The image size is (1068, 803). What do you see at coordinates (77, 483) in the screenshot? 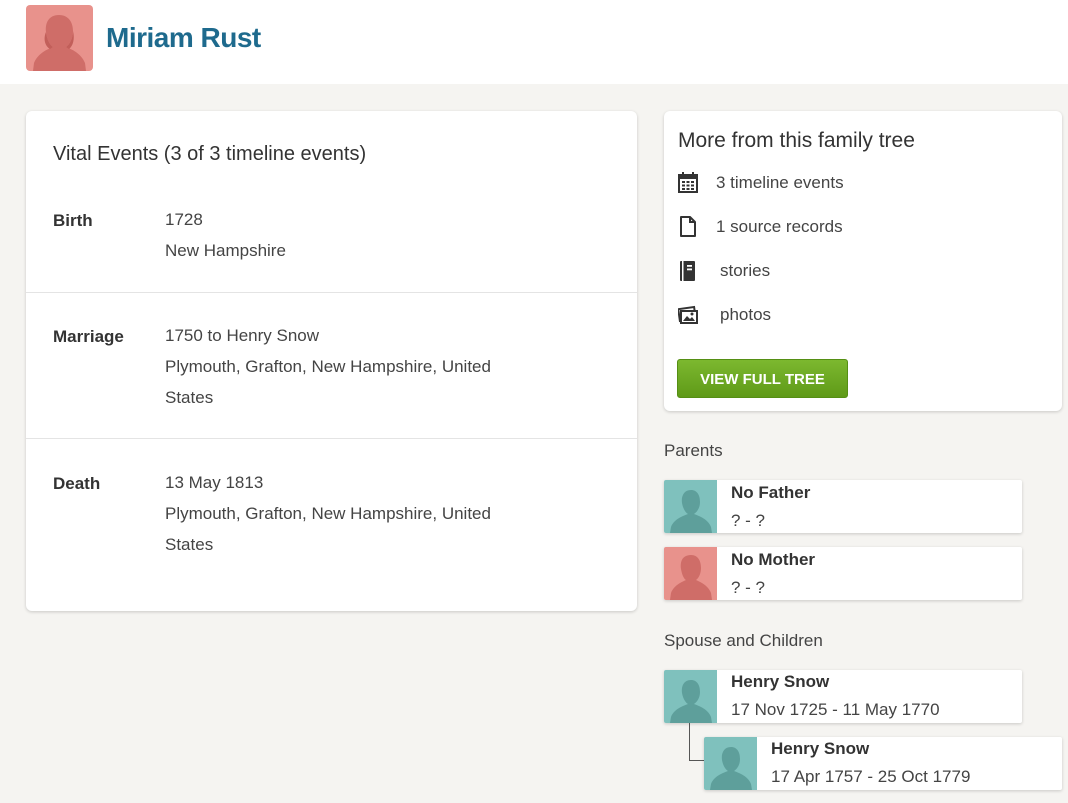
I see `event-type: Death` at bounding box center [77, 483].